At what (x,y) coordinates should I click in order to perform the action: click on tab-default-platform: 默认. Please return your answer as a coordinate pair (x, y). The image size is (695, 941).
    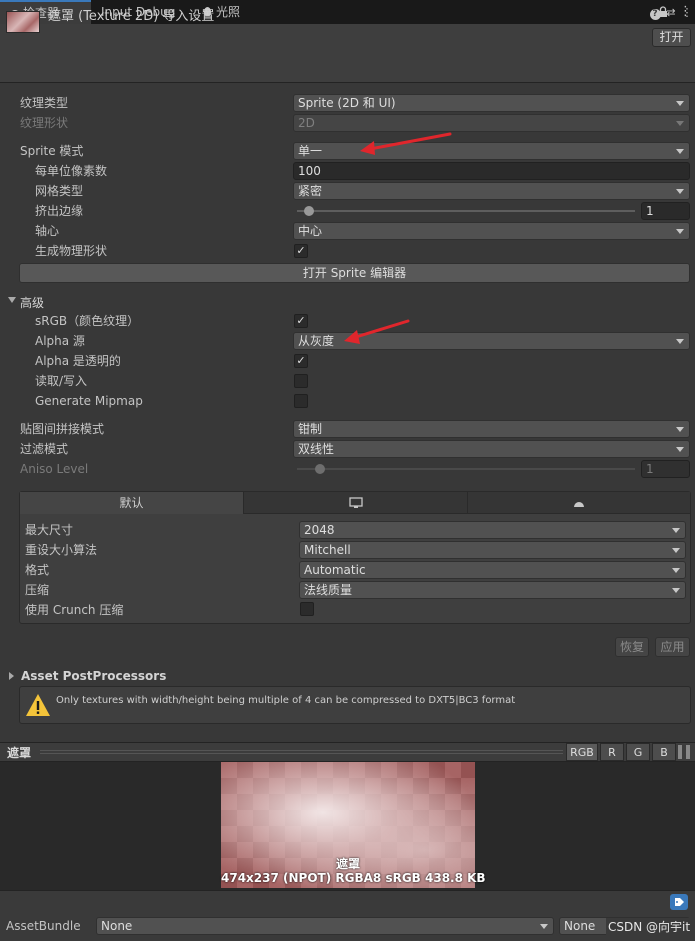
    Looking at the image, I should click on (131, 503).